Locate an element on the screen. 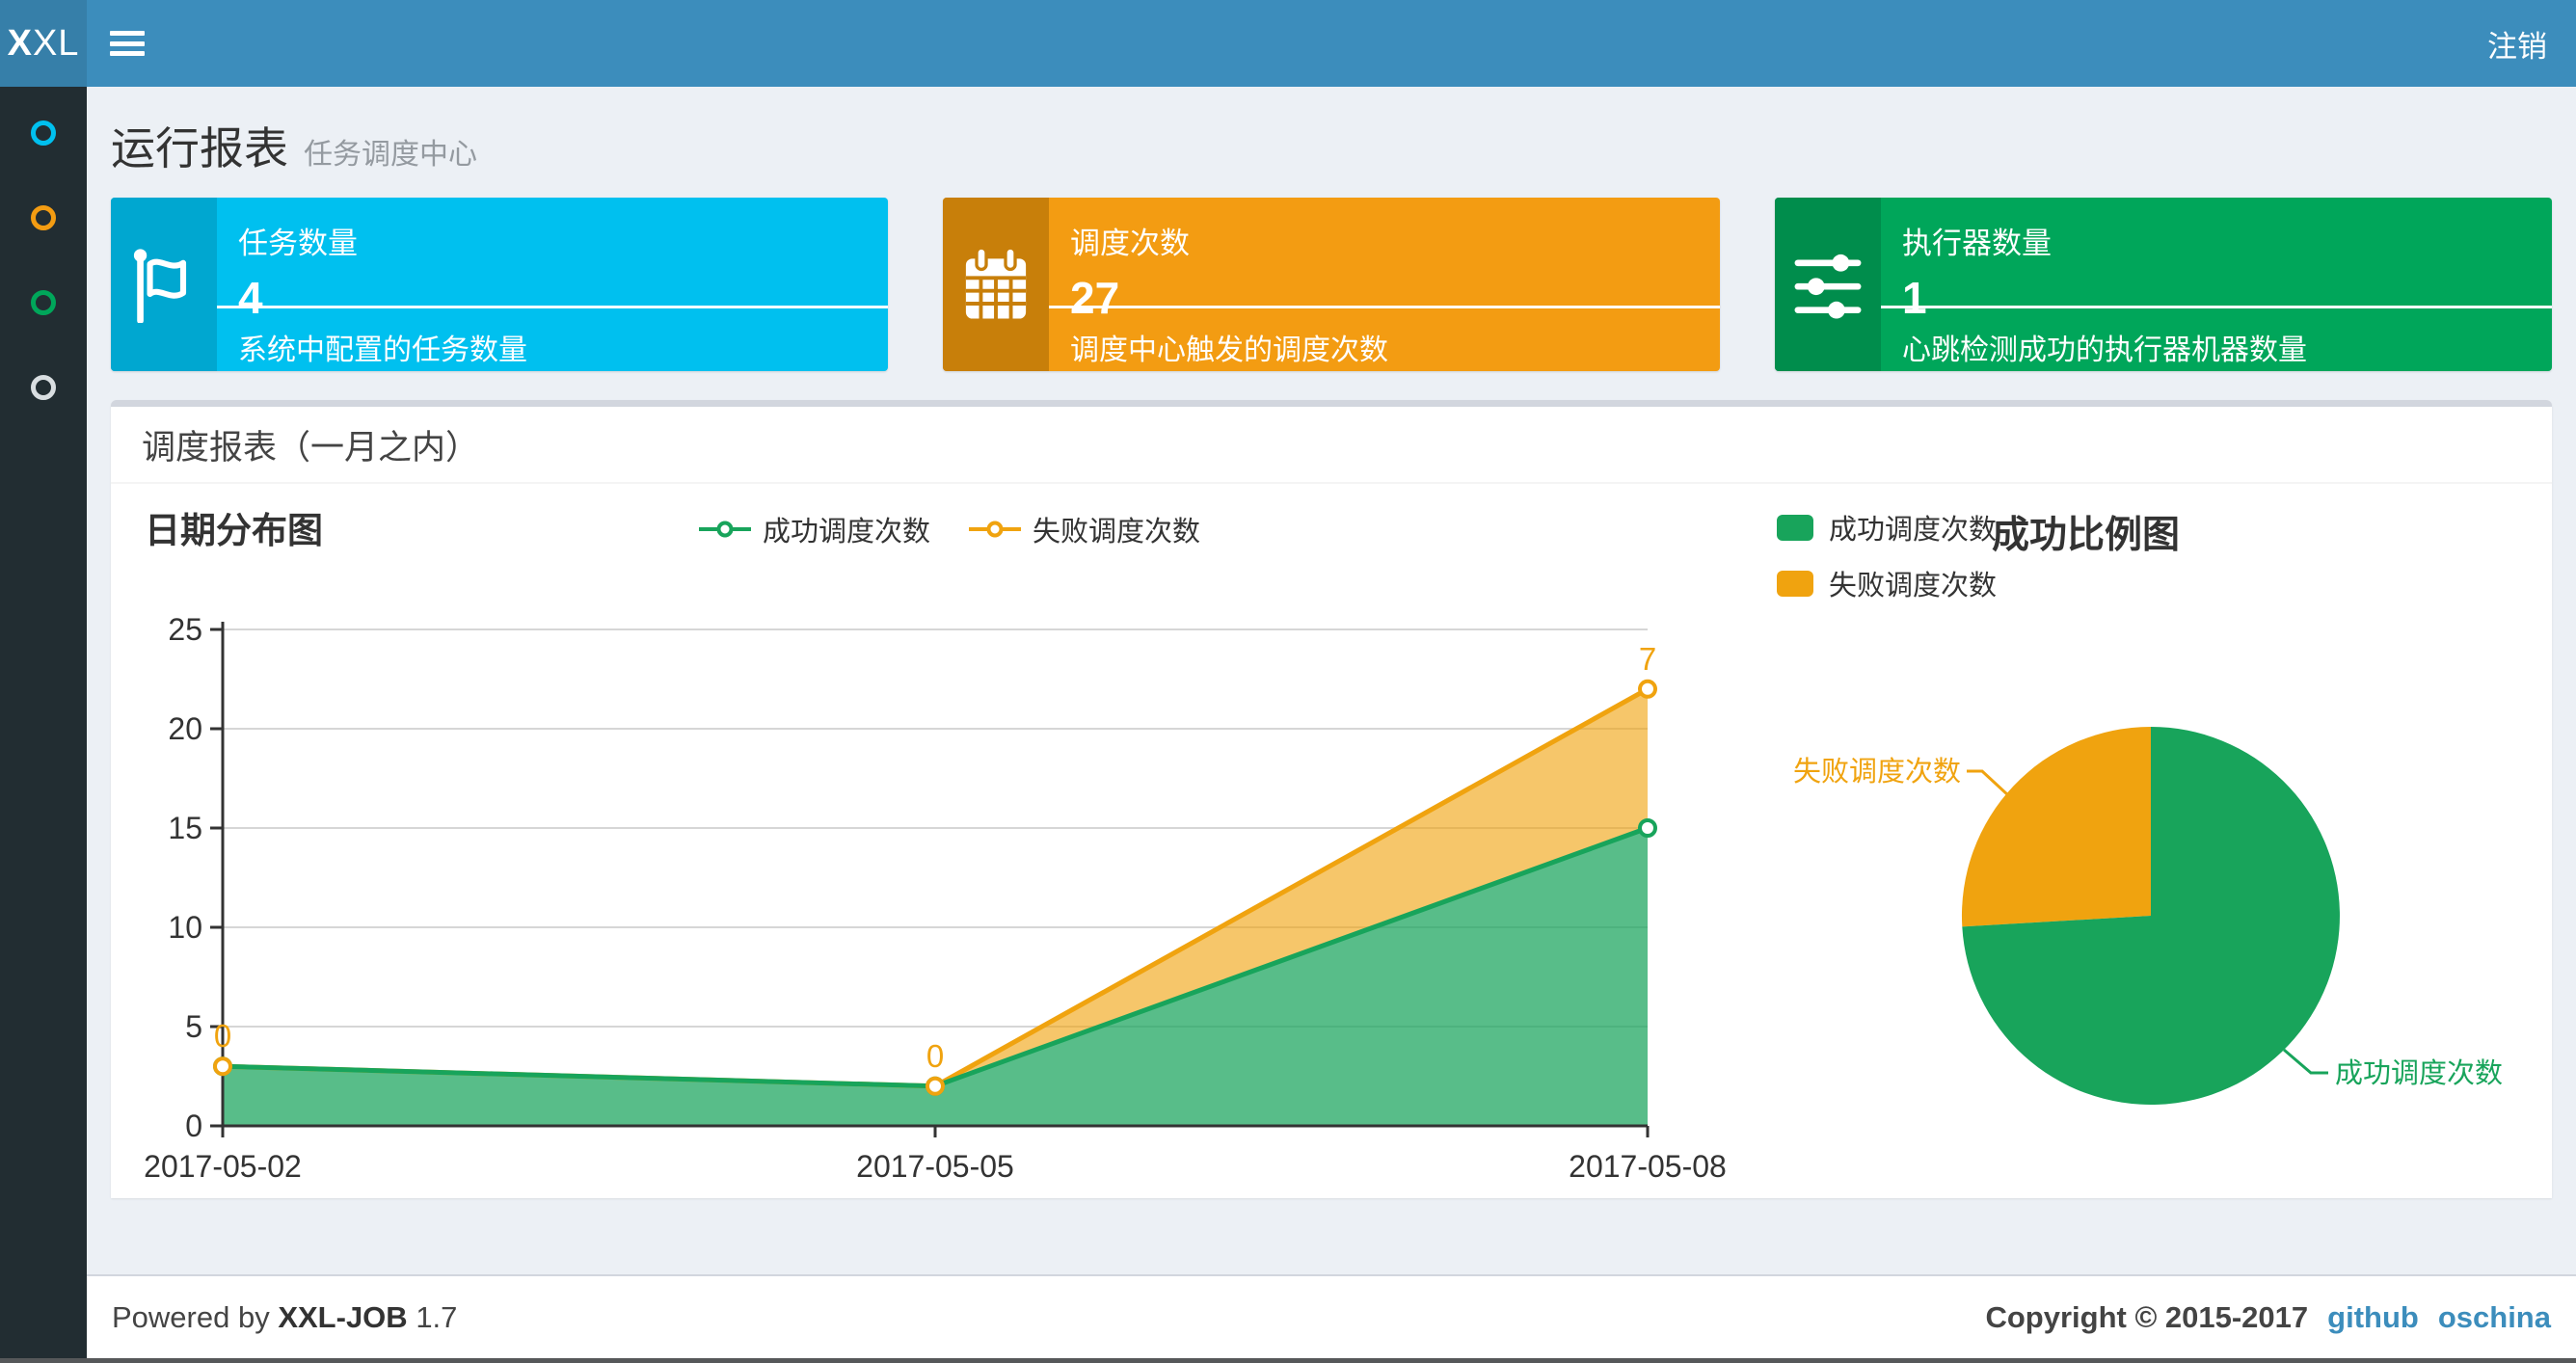 Image resolution: width=2576 pixels, height=1363 pixels. stat-description: 系统中配置的任务数量 is located at coordinates (383, 350).